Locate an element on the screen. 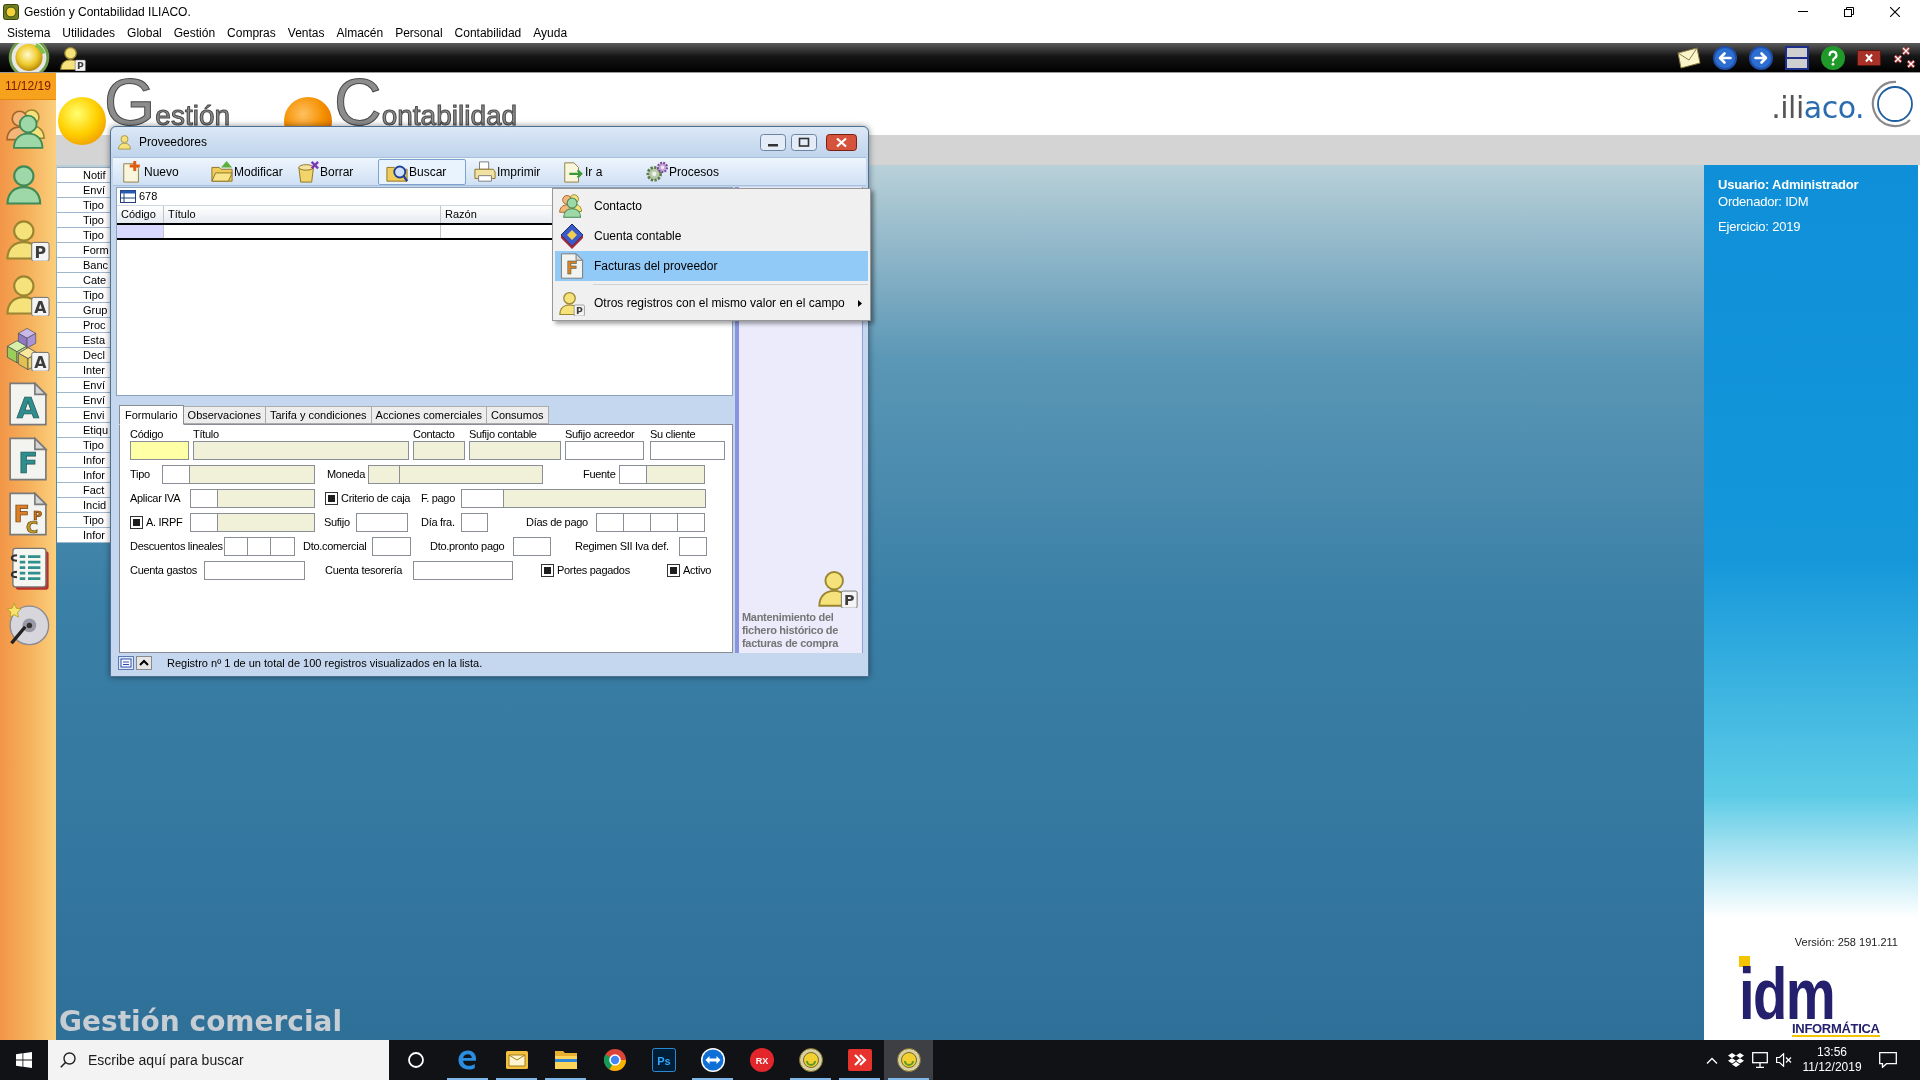 The height and width of the screenshot is (1080, 1920). toolbar-button: Borrar is located at coordinates (333, 171).